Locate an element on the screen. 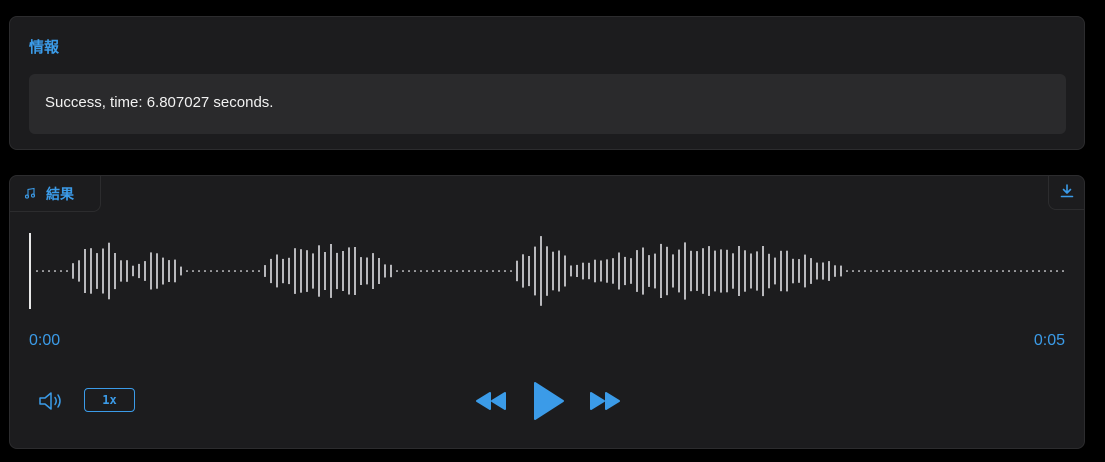 This screenshot has height=462, width=1105. rewind-button is located at coordinates (491, 401).